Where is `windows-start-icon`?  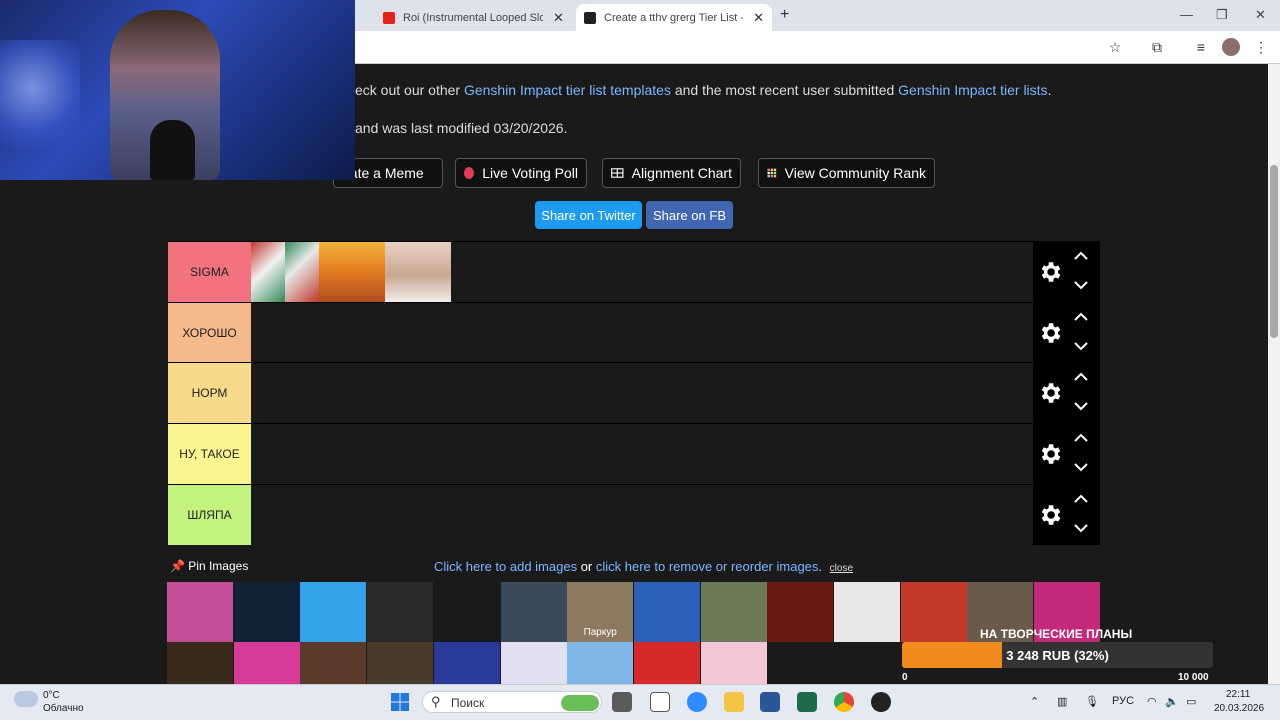 windows-start-icon is located at coordinates (400, 702).